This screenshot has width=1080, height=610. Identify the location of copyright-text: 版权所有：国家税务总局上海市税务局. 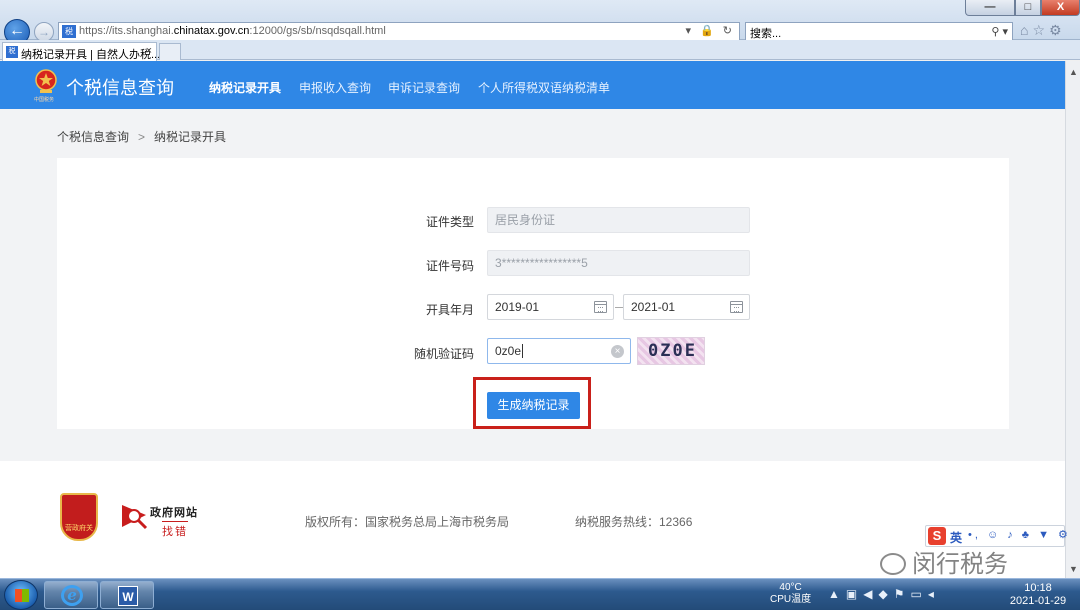
(407, 522).